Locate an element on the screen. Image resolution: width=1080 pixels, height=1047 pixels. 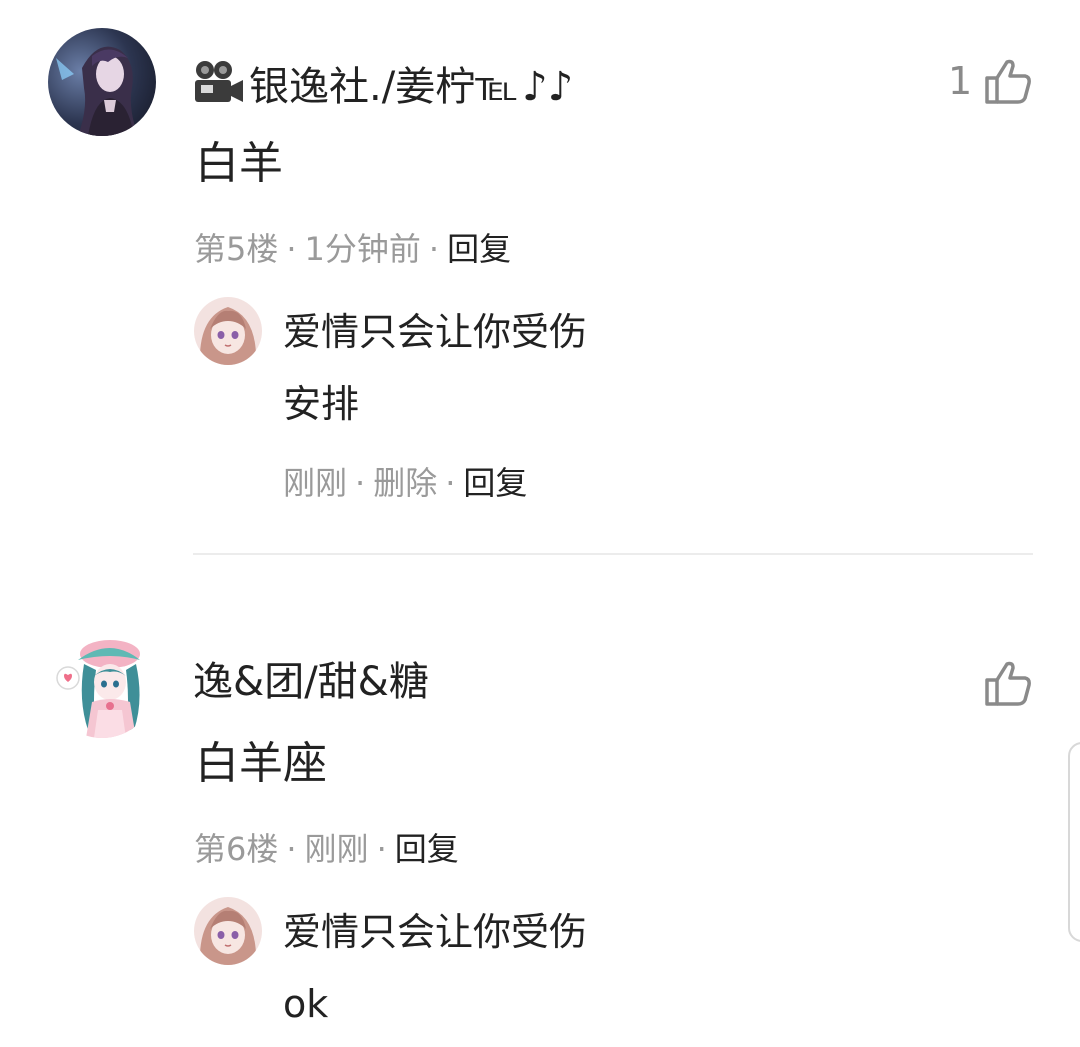
comment-content: 白羊座 is located at coordinates (261, 763).